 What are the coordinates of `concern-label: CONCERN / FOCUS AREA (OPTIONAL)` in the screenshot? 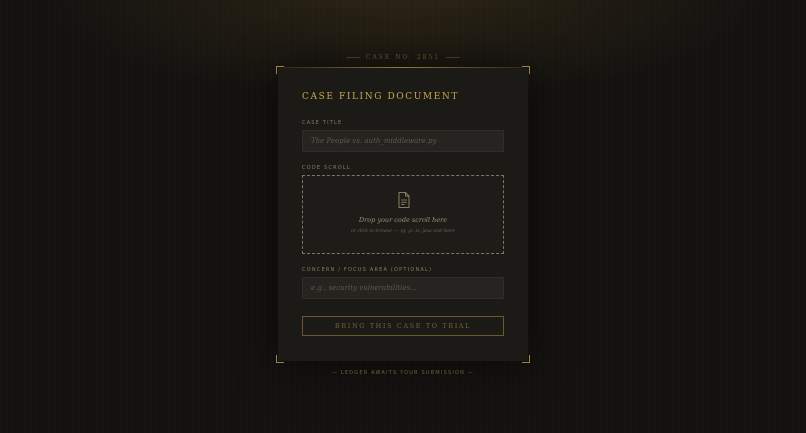 It's located at (367, 270).